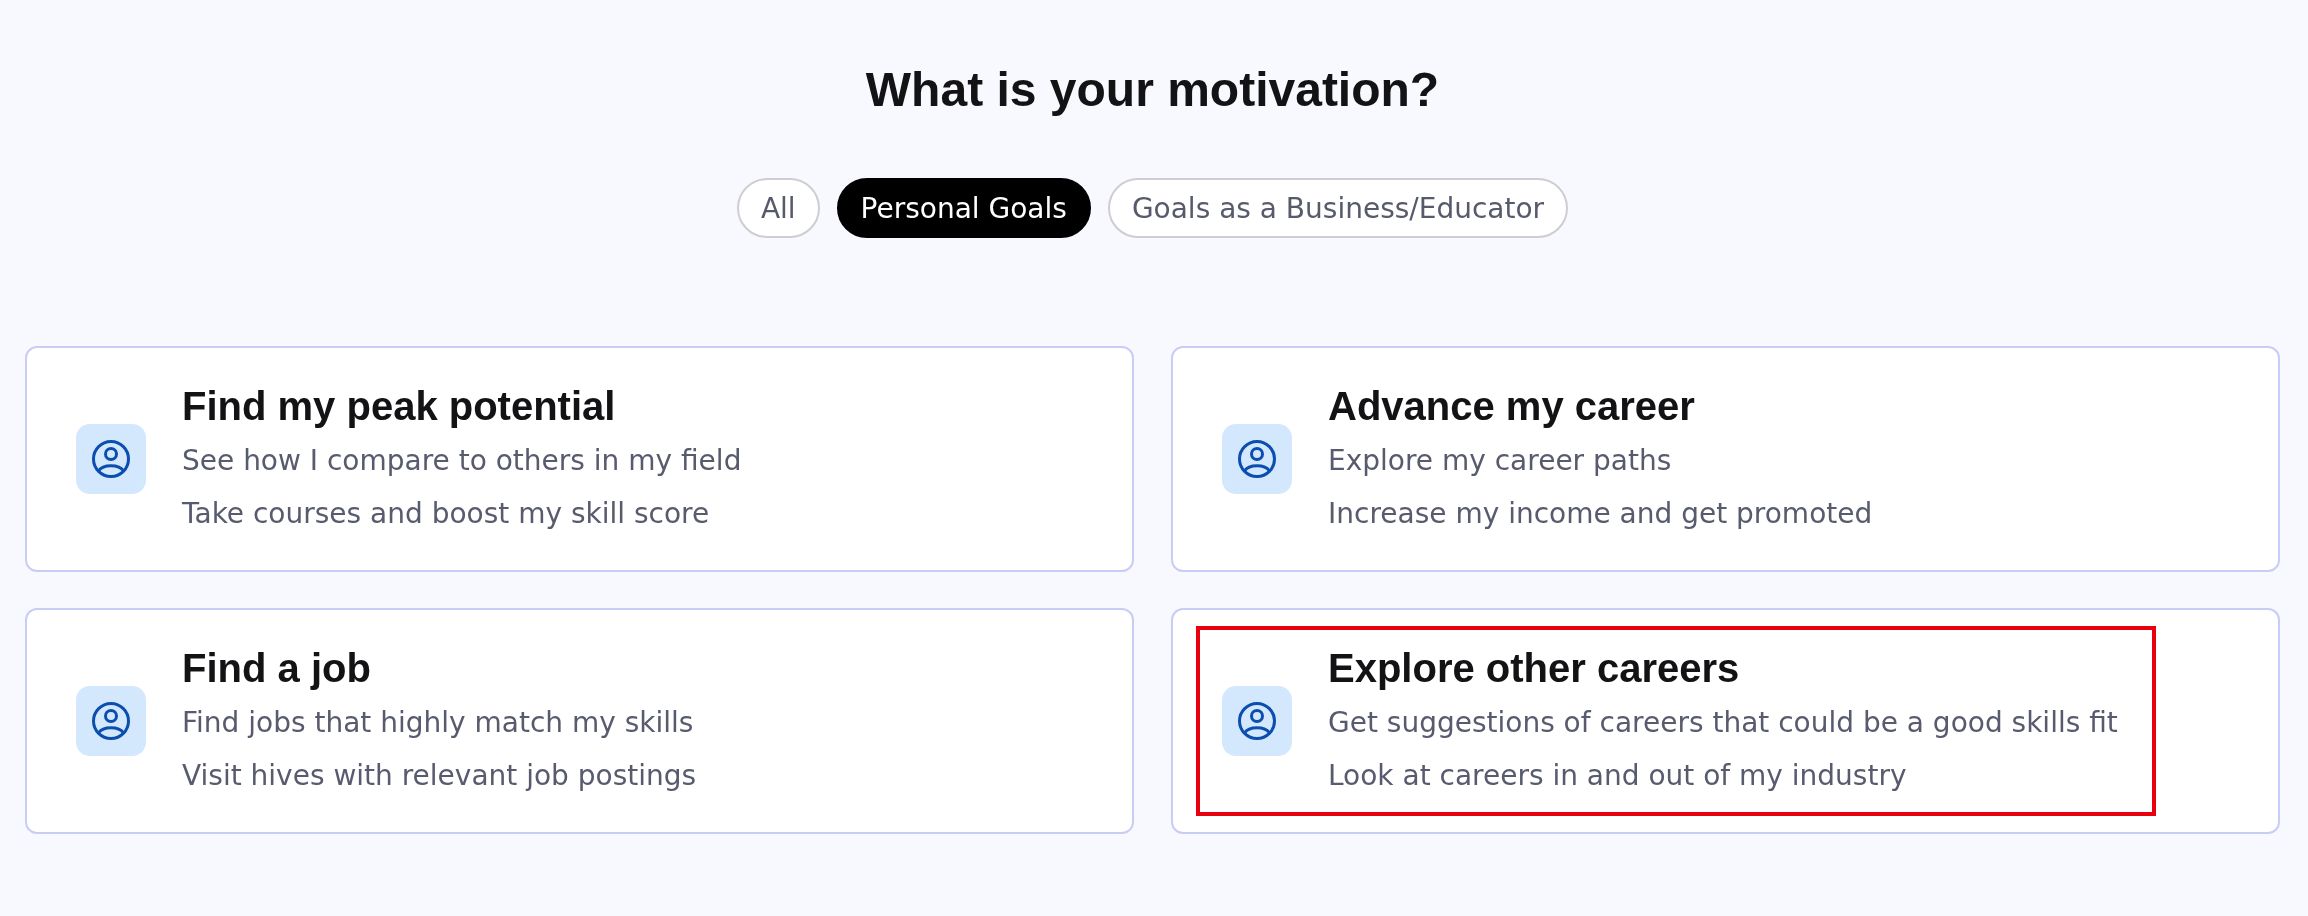  What do you see at coordinates (778, 208) in the screenshot?
I see `filter-tab: All` at bounding box center [778, 208].